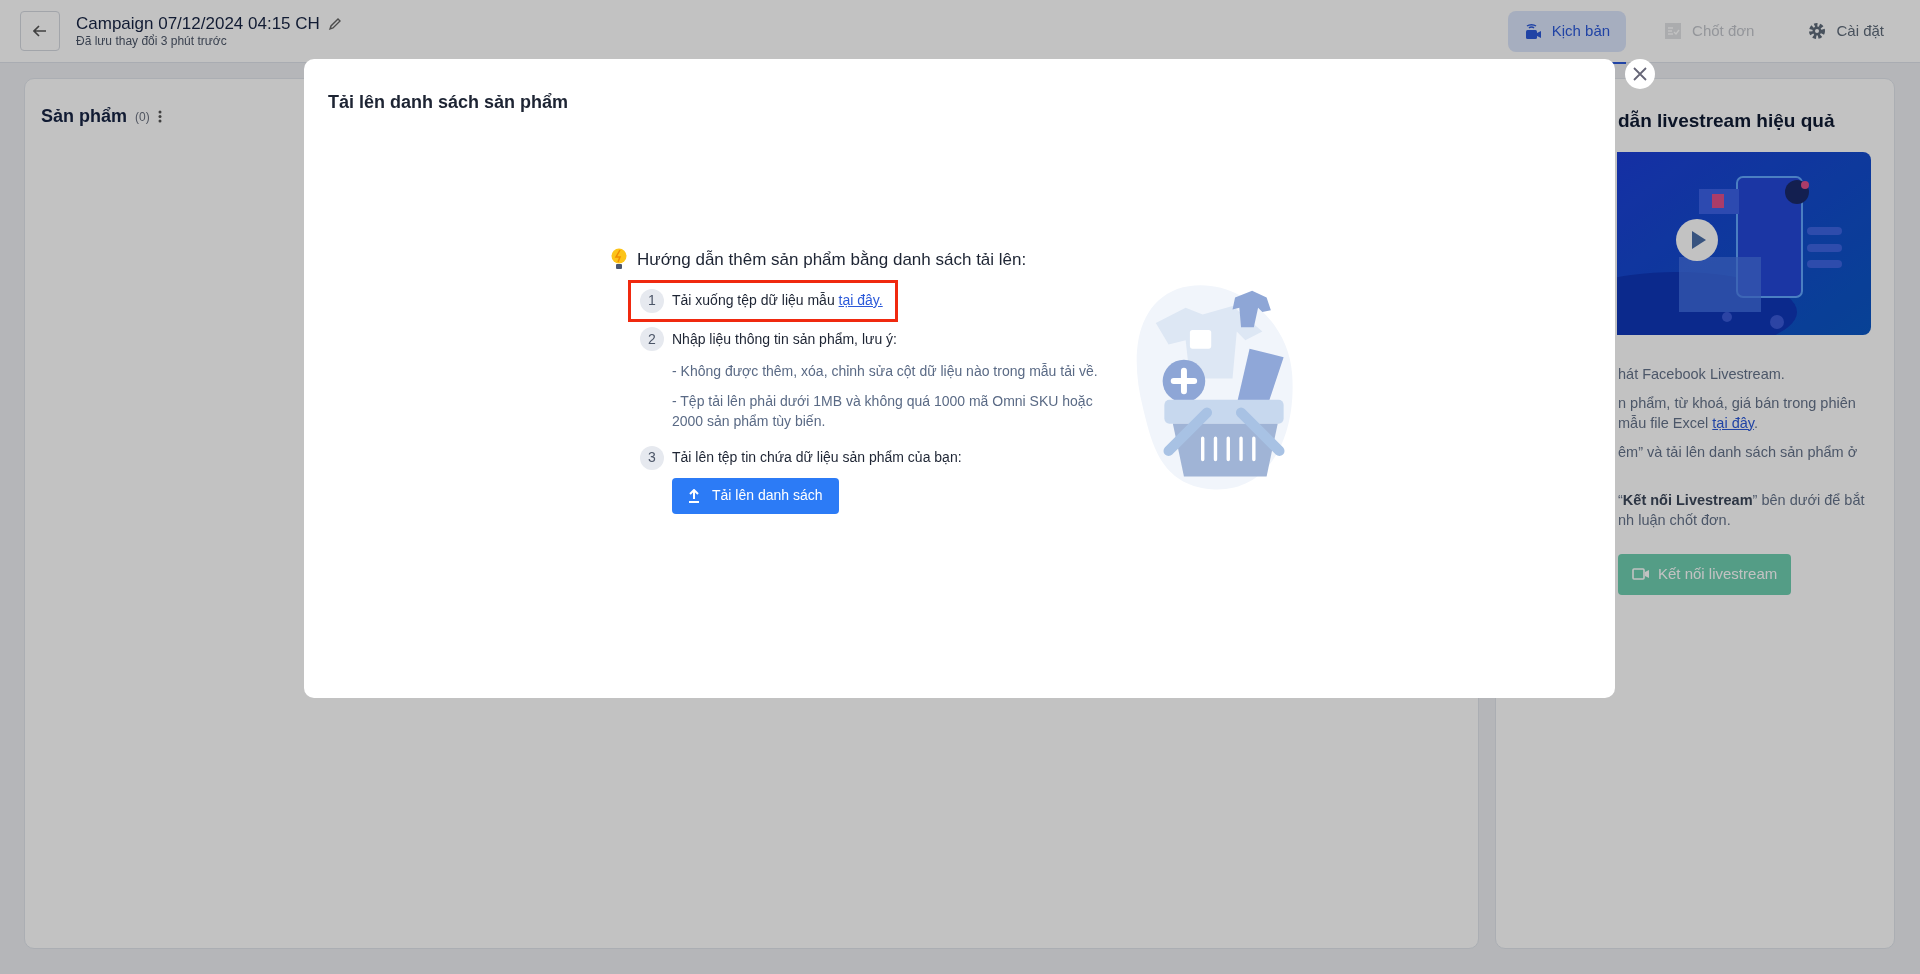  I want to click on guide-text: nh luận chốt đơn., so click(1675, 520).